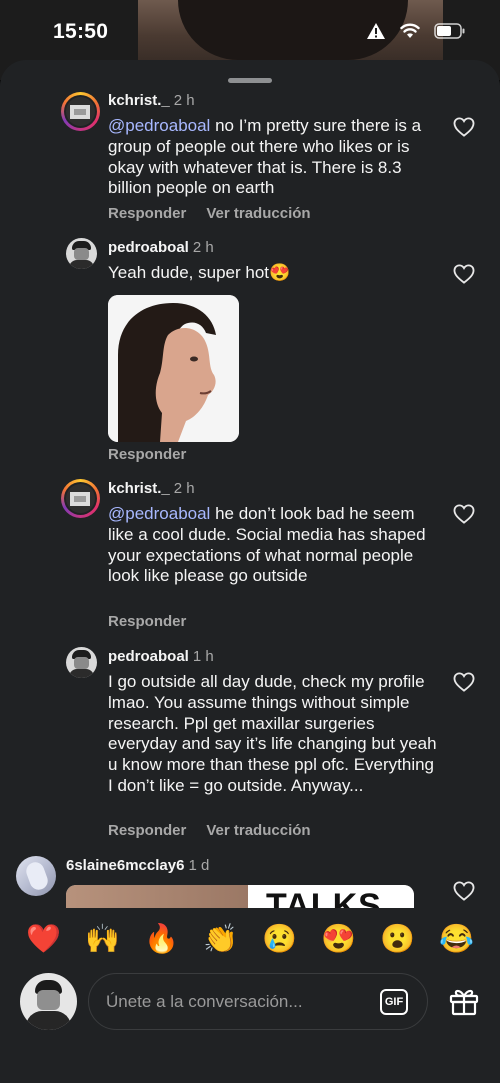  I want to click on reaction-cry: 😢, so click(279, 939).